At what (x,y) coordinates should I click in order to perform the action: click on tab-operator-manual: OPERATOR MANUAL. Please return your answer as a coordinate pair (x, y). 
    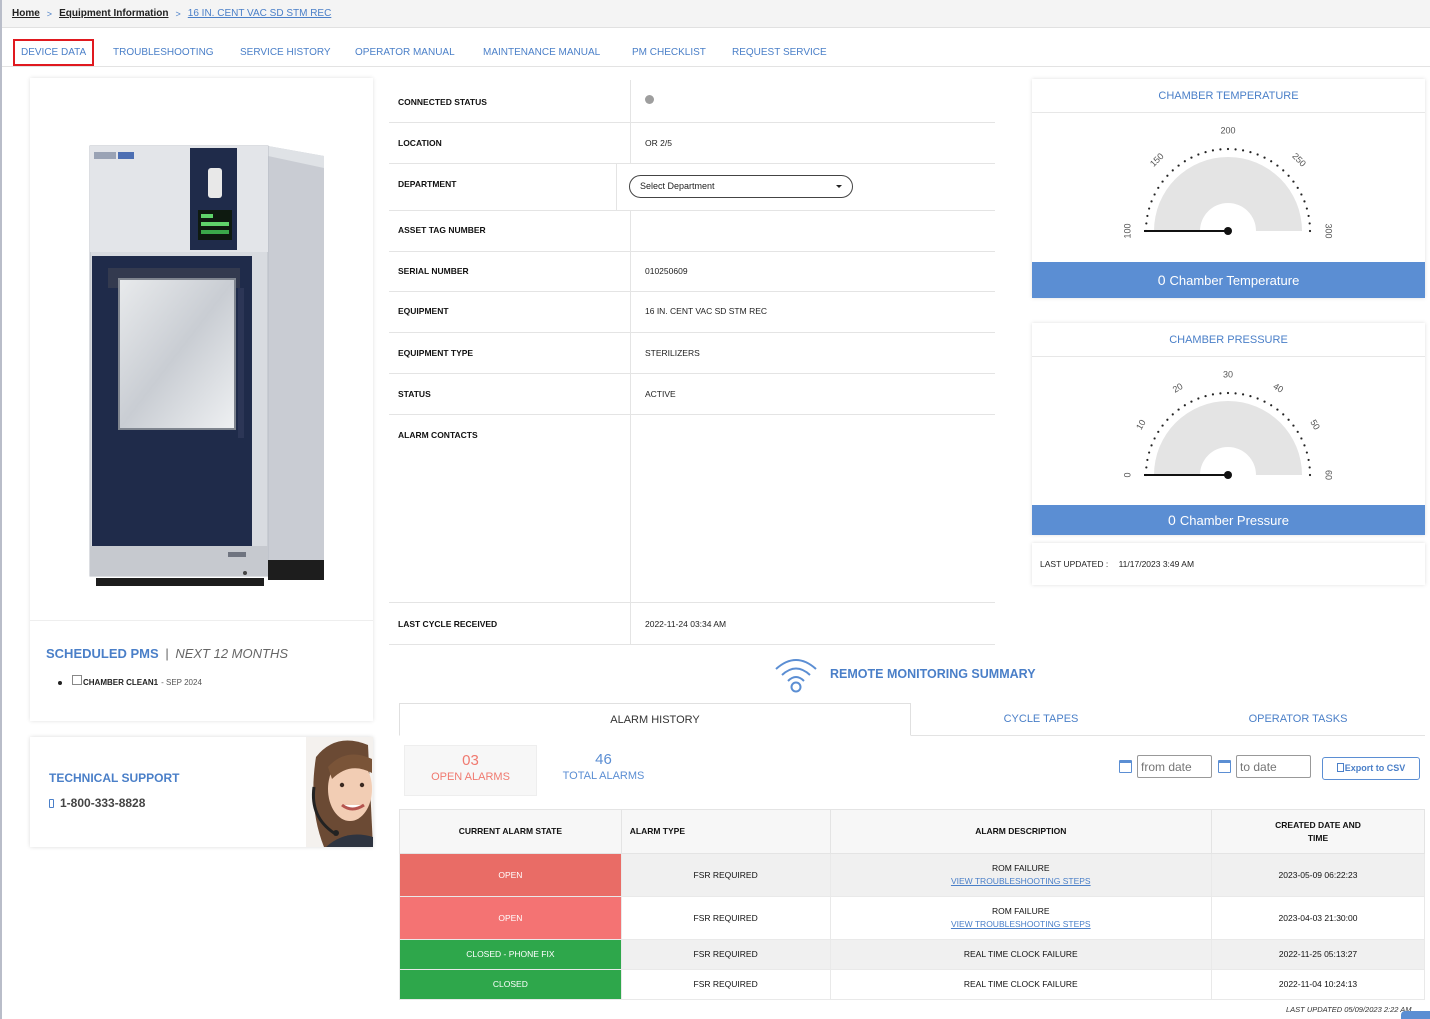
    Looking at the image, I should click on (405, 52).